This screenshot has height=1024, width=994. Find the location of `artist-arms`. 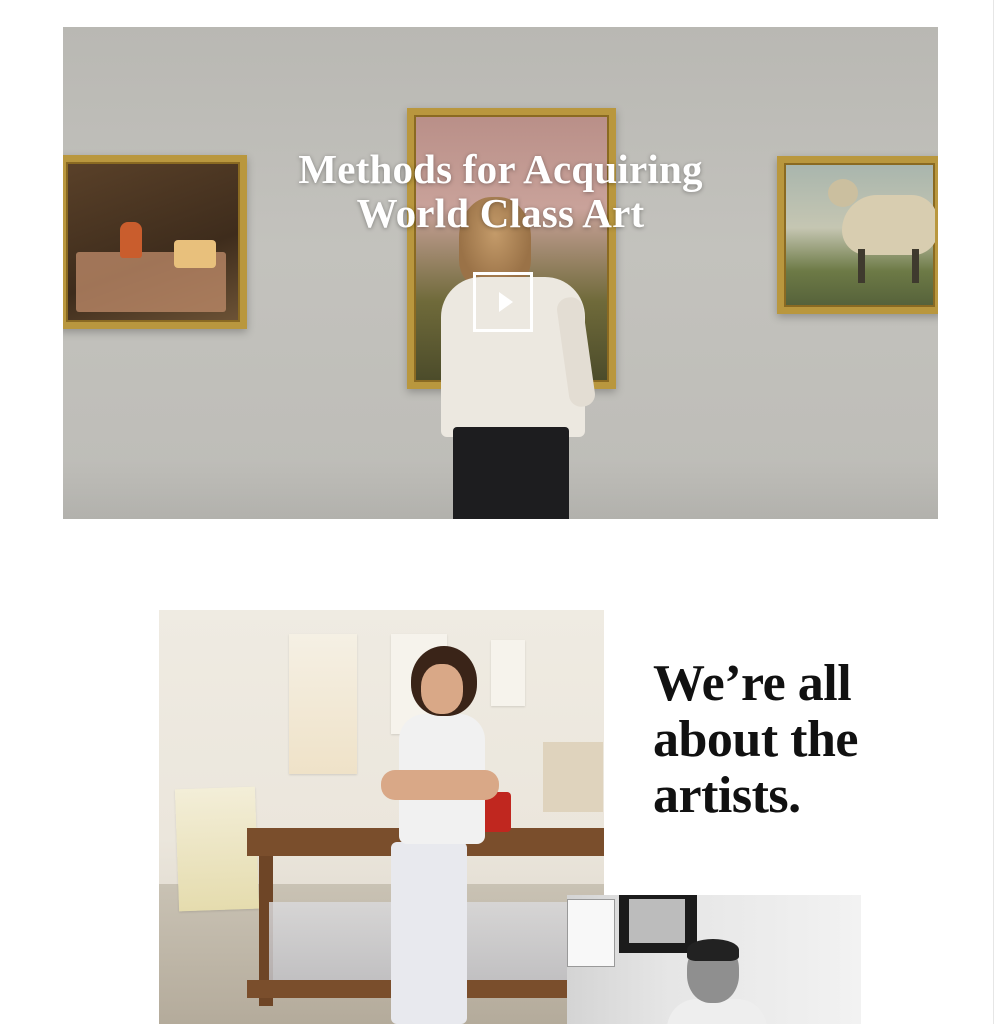

artist-arms is located at coordinates (440, 785).